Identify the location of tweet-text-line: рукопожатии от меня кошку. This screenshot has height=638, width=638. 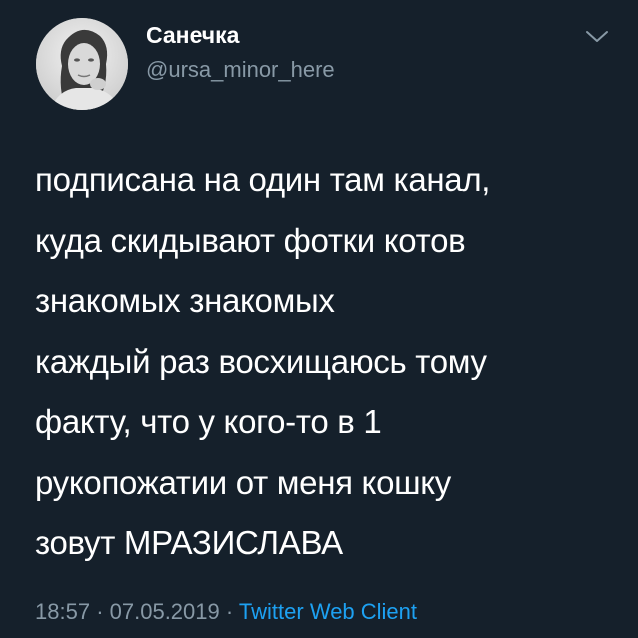
(243, 482).